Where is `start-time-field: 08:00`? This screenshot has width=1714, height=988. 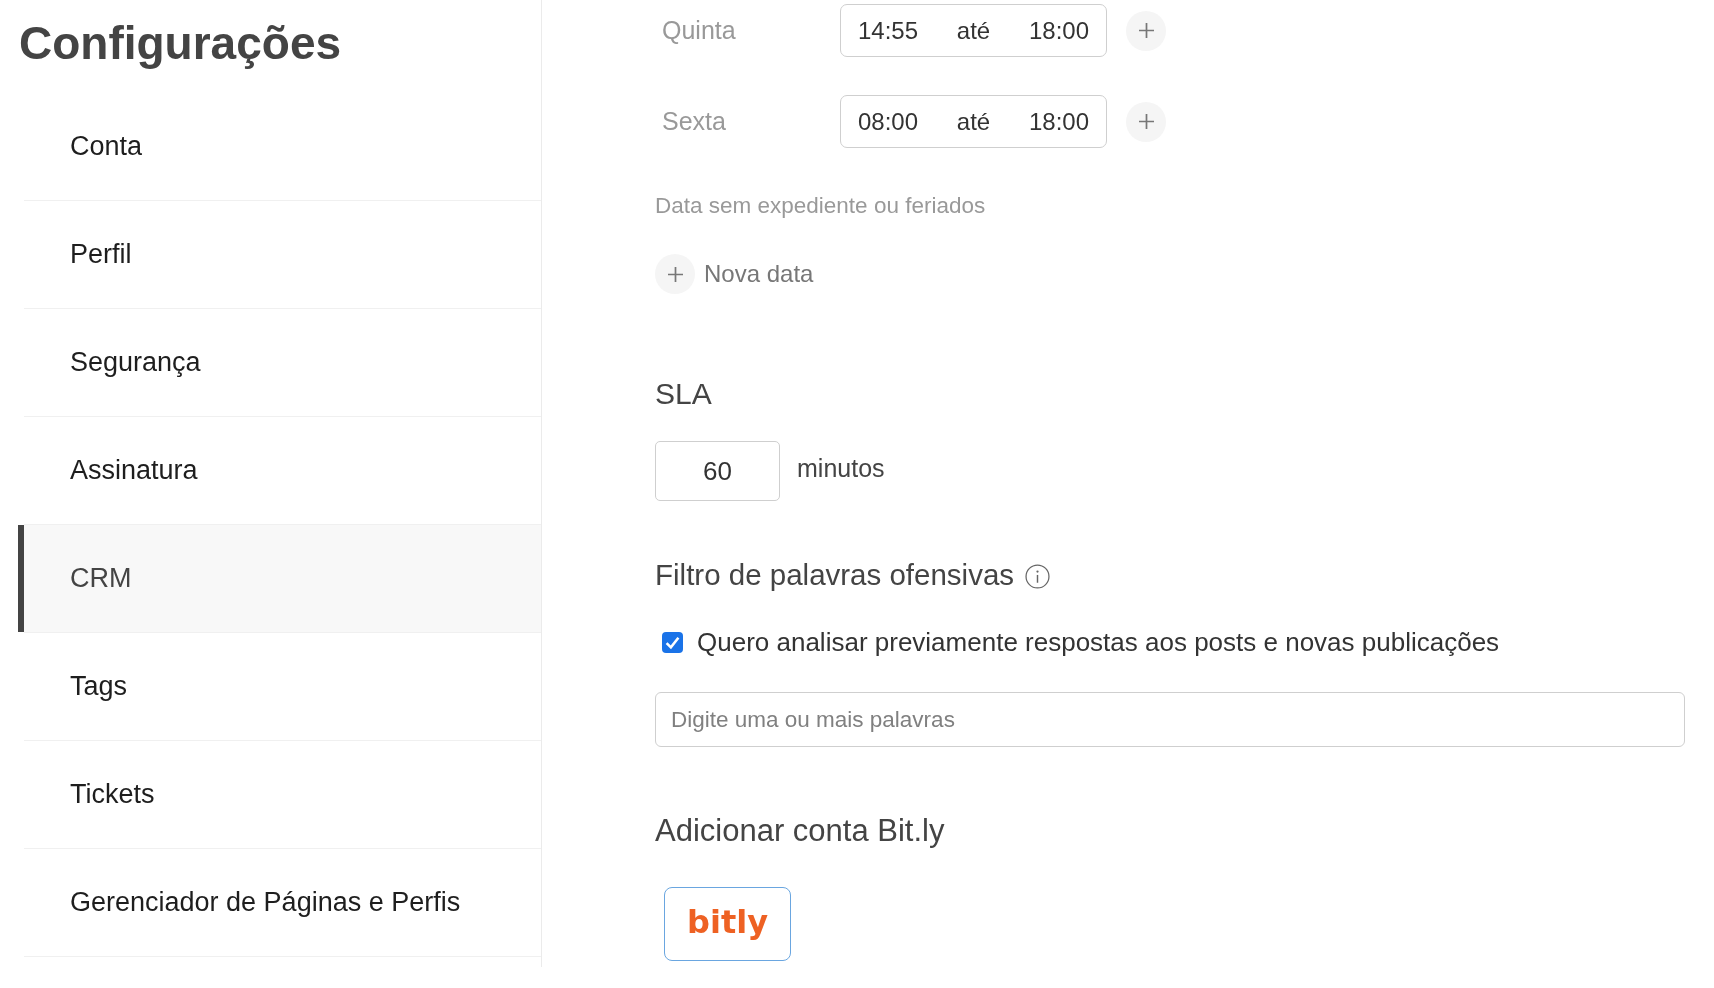 start-time-field: 08:00 is located at coordinates (888, 121).